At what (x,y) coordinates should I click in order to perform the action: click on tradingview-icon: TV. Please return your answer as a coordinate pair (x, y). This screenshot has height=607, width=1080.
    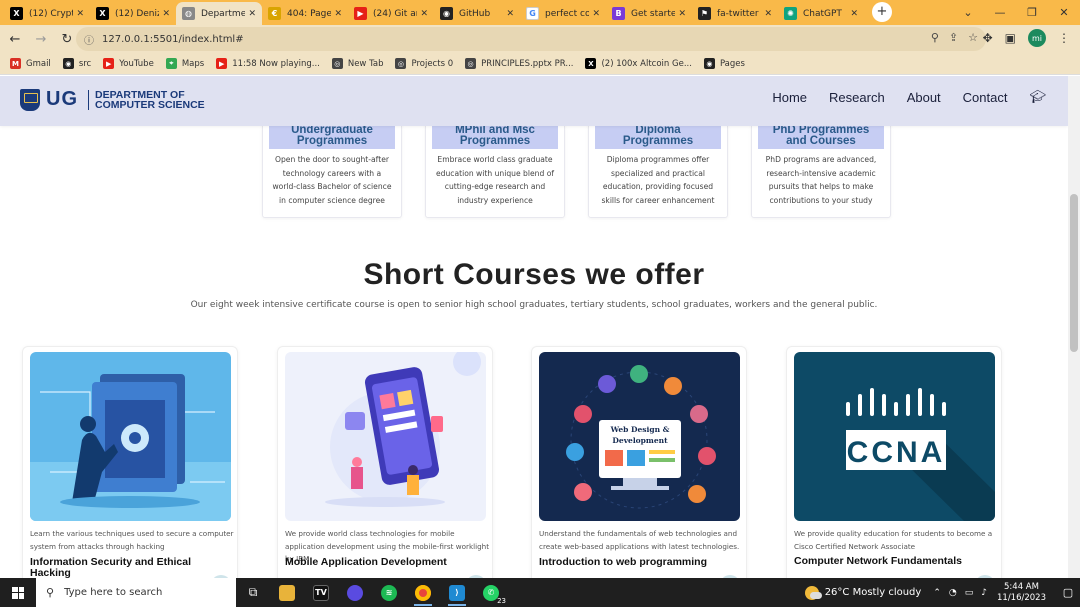
    Looking at the image, I should click on (321, 592).